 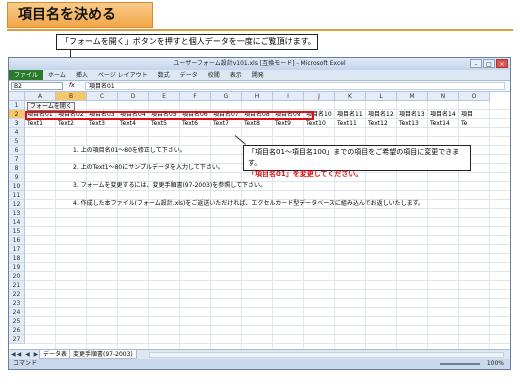 What do you see at coordinates (17, 339) in the screenshot?
I see `row-header-27: 27` at bounding box center [17, 339].